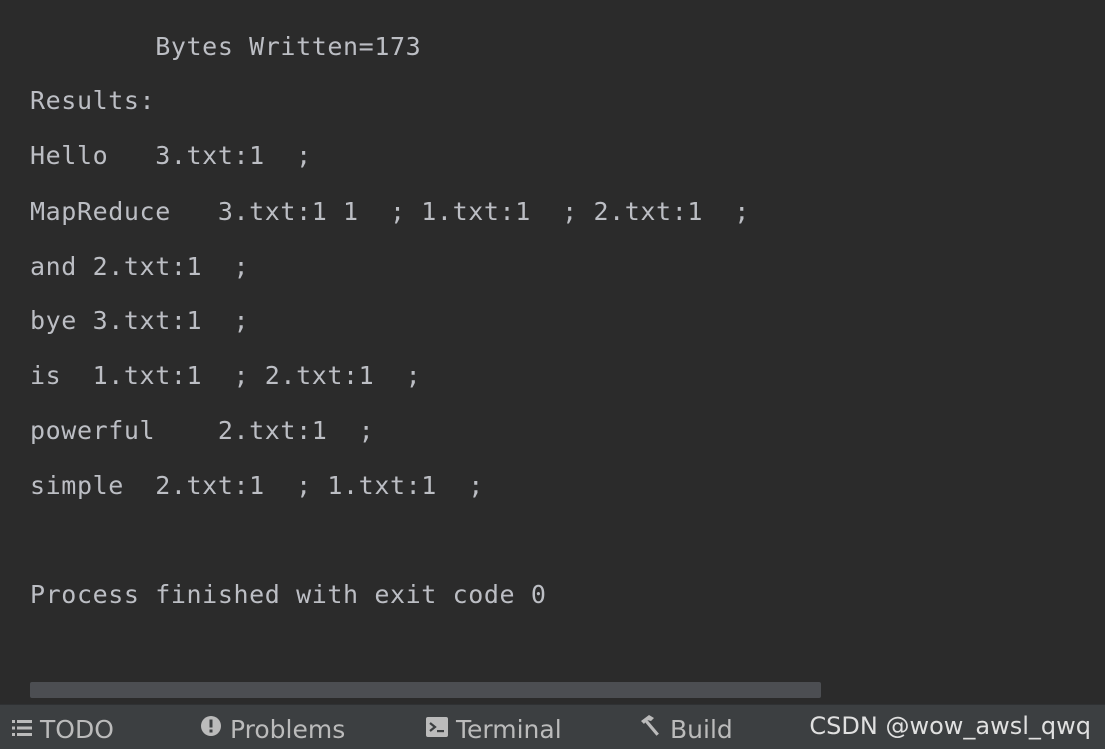 The width and height of the screenshot is (1105, 749). What do you see at coordinates (288, 729) in the screenshot?
I see `problems-tab-label: Problems` at bounding box center [288, 729].